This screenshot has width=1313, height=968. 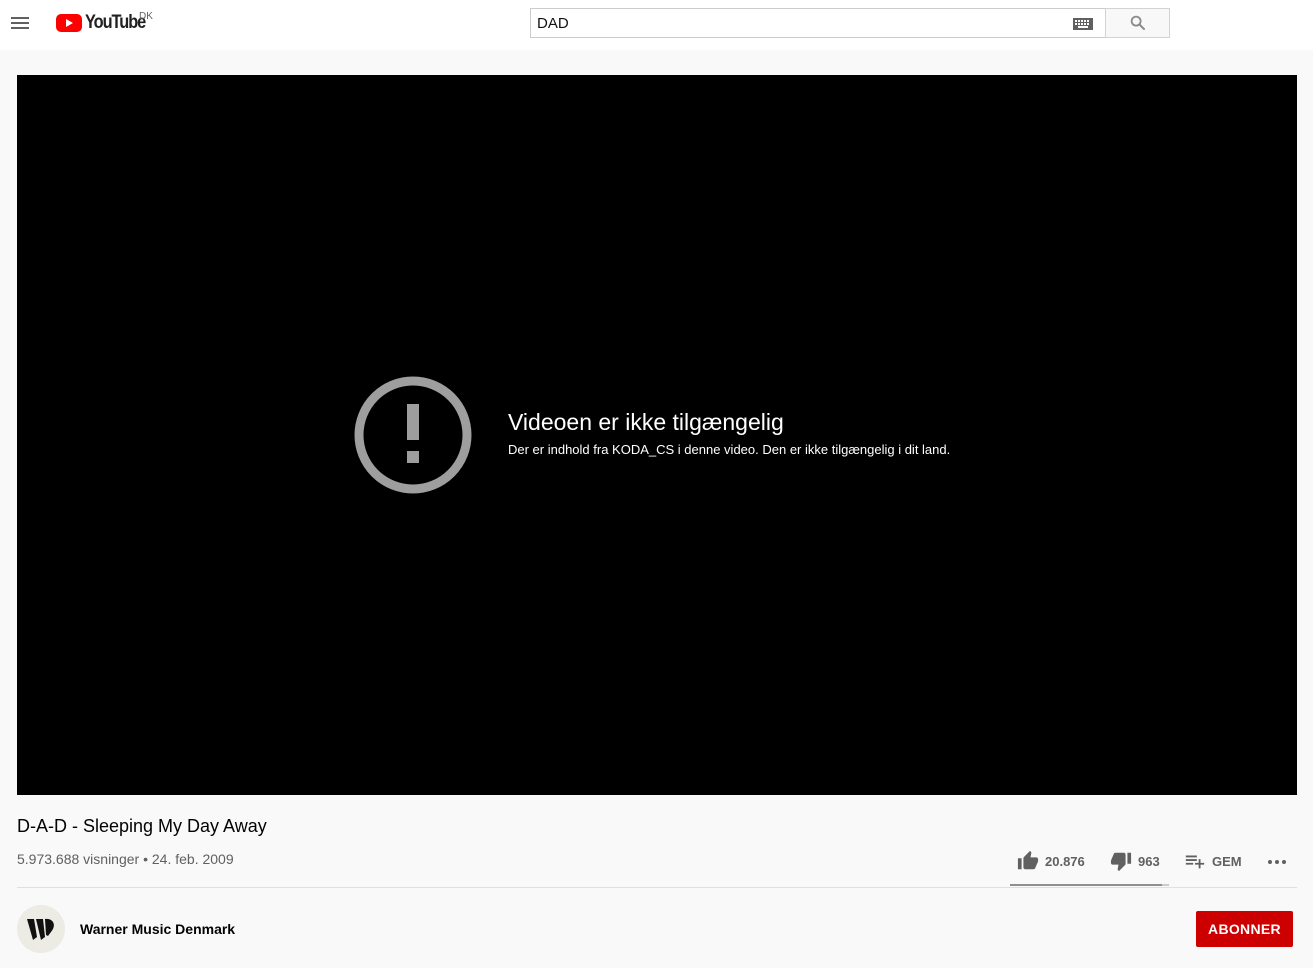 I want to click on masthead: YouTube DK, so click(x=656, y=25).